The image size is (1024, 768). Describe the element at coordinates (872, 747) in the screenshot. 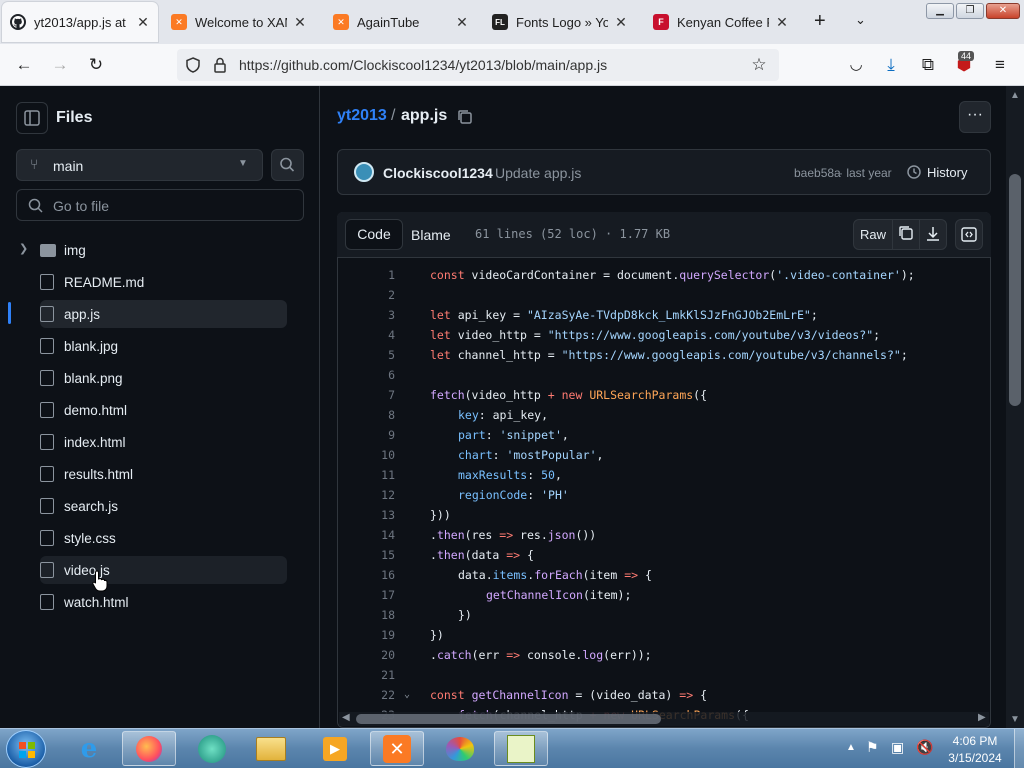

I see `action-center-flag-icon: ⚑` at that location.